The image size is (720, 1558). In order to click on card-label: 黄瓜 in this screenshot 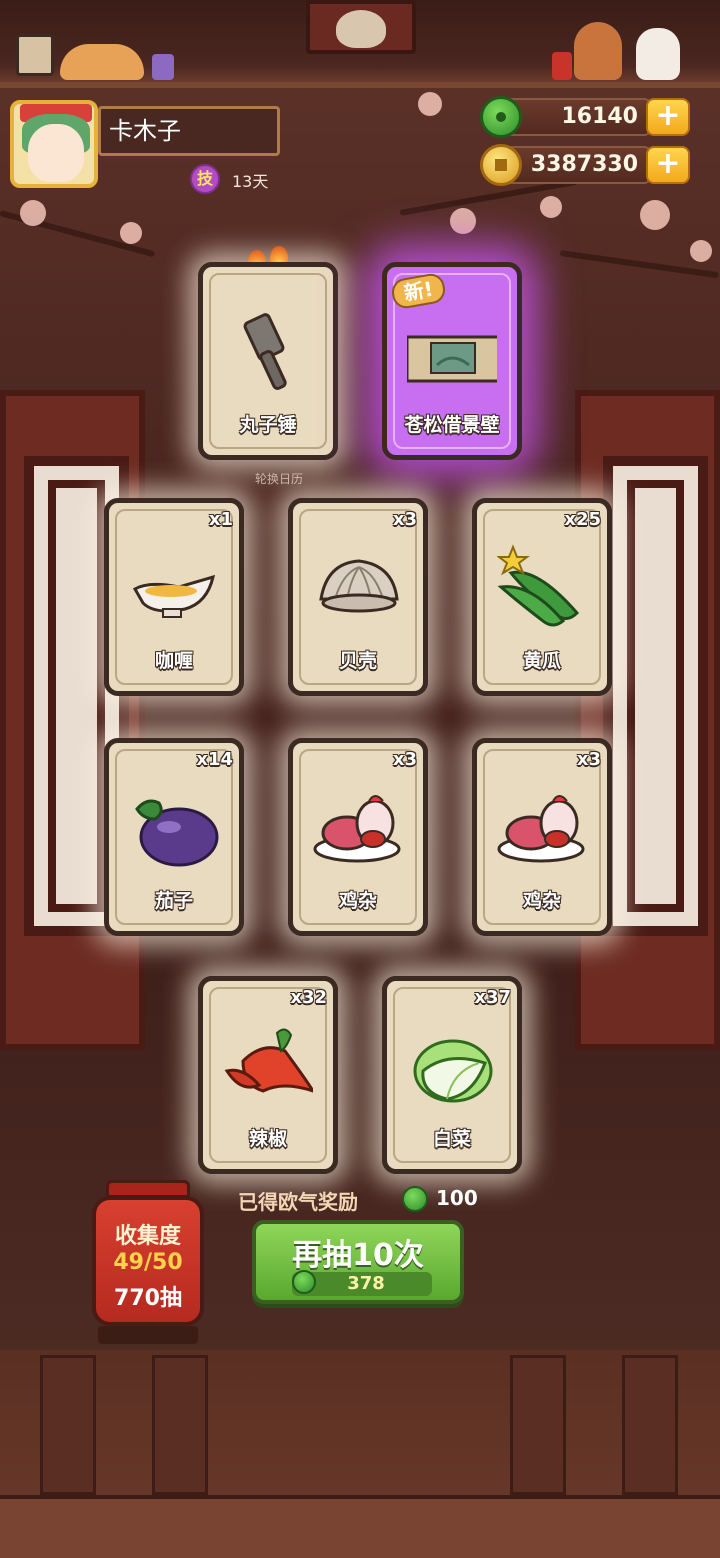, I will do `click(541, 661)`.